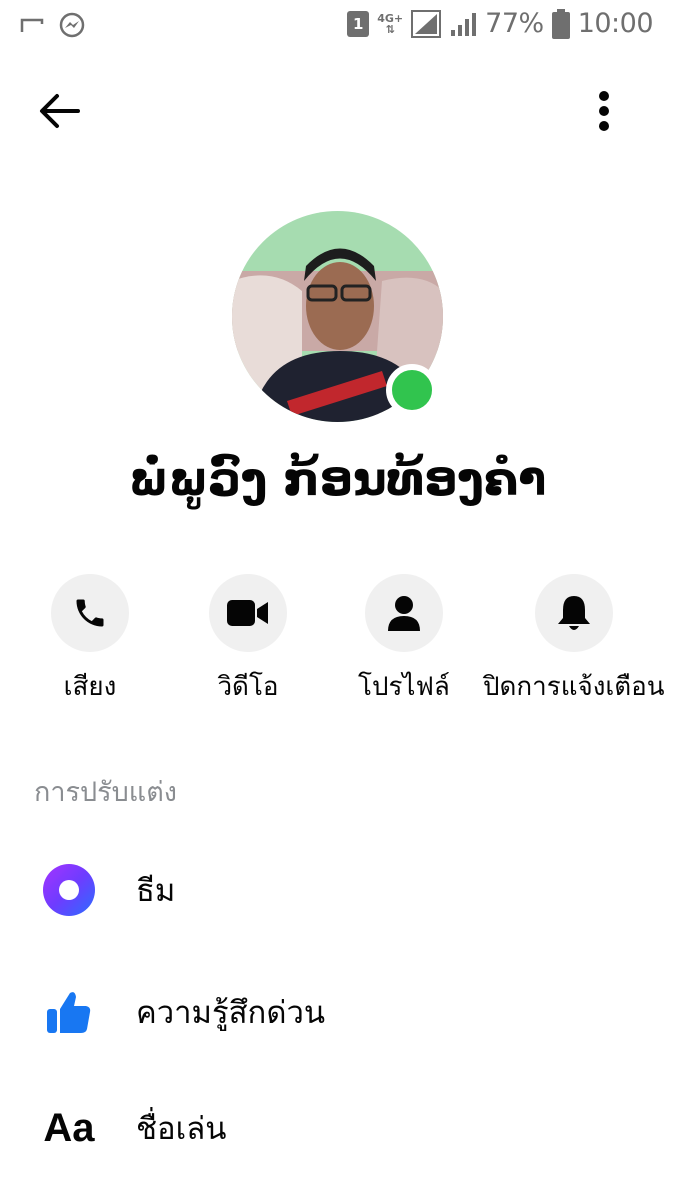  I want to click on customization-section-title: การปรับแต่ง, so click(105, 792).